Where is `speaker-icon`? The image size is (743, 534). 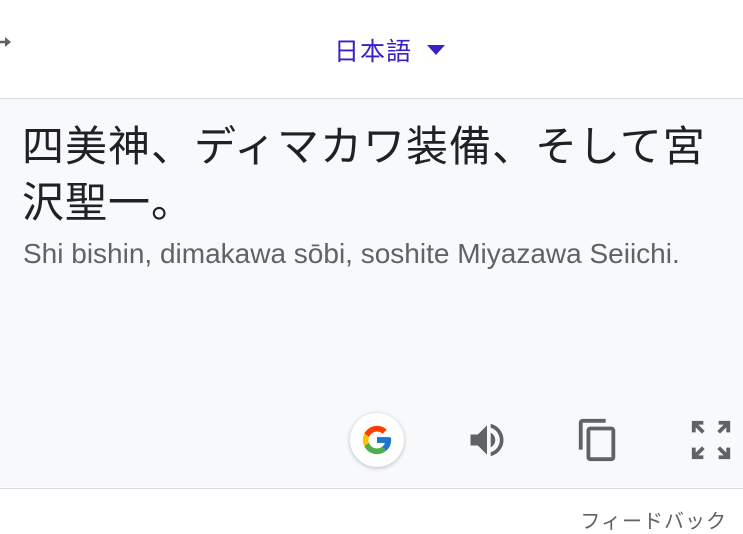 speaker-icon is located at coordinates (487, 440).